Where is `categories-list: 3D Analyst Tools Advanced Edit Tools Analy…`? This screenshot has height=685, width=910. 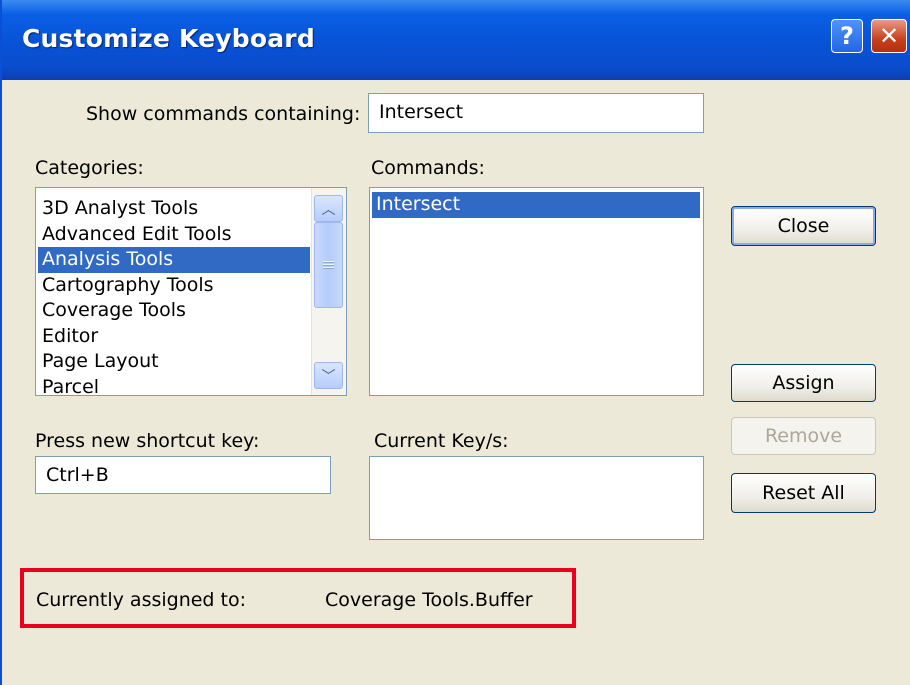 categories-list: 3D Analyst Tools Advanced Edit Tools Analy… is located at coordinates (191, 291).